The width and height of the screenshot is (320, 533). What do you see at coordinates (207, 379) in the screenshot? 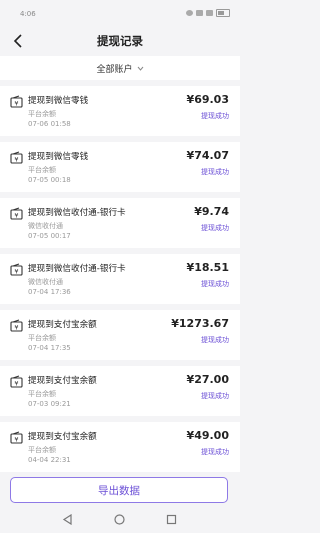
I see `record-amount: ¥27.00` at bounding box center [207, 379].